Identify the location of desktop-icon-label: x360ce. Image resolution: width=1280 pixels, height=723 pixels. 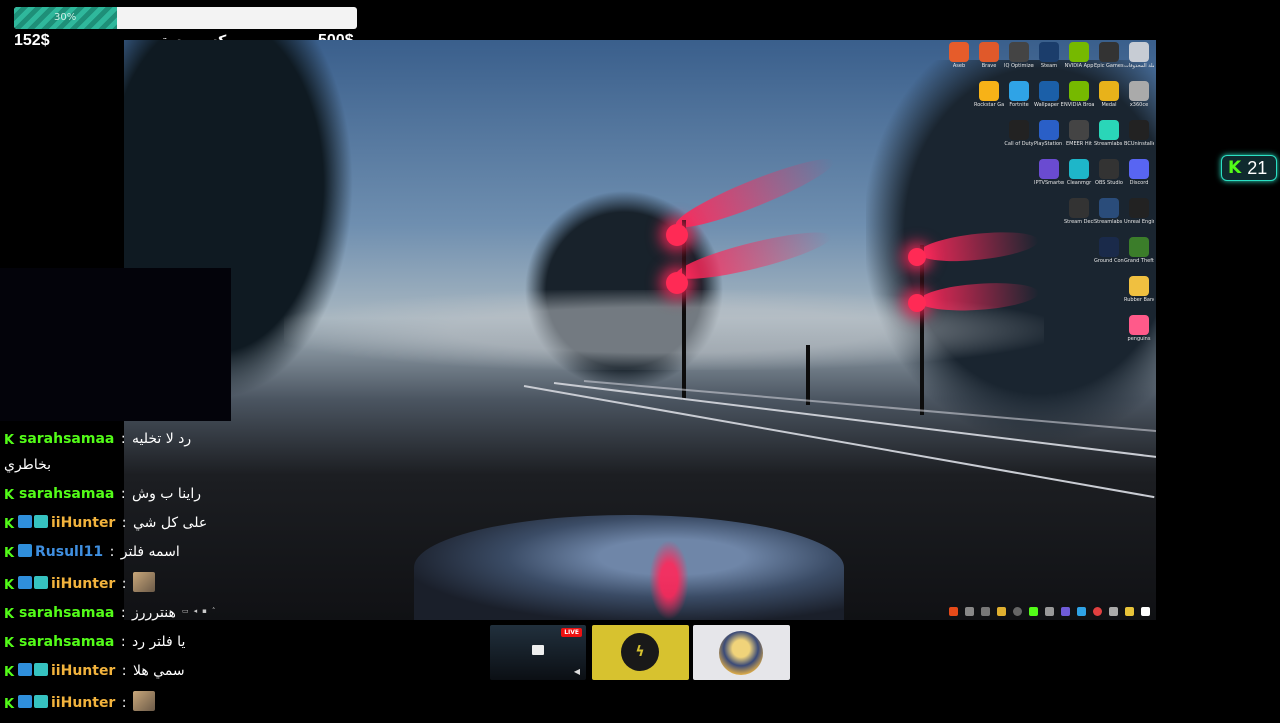
(1139, 105).